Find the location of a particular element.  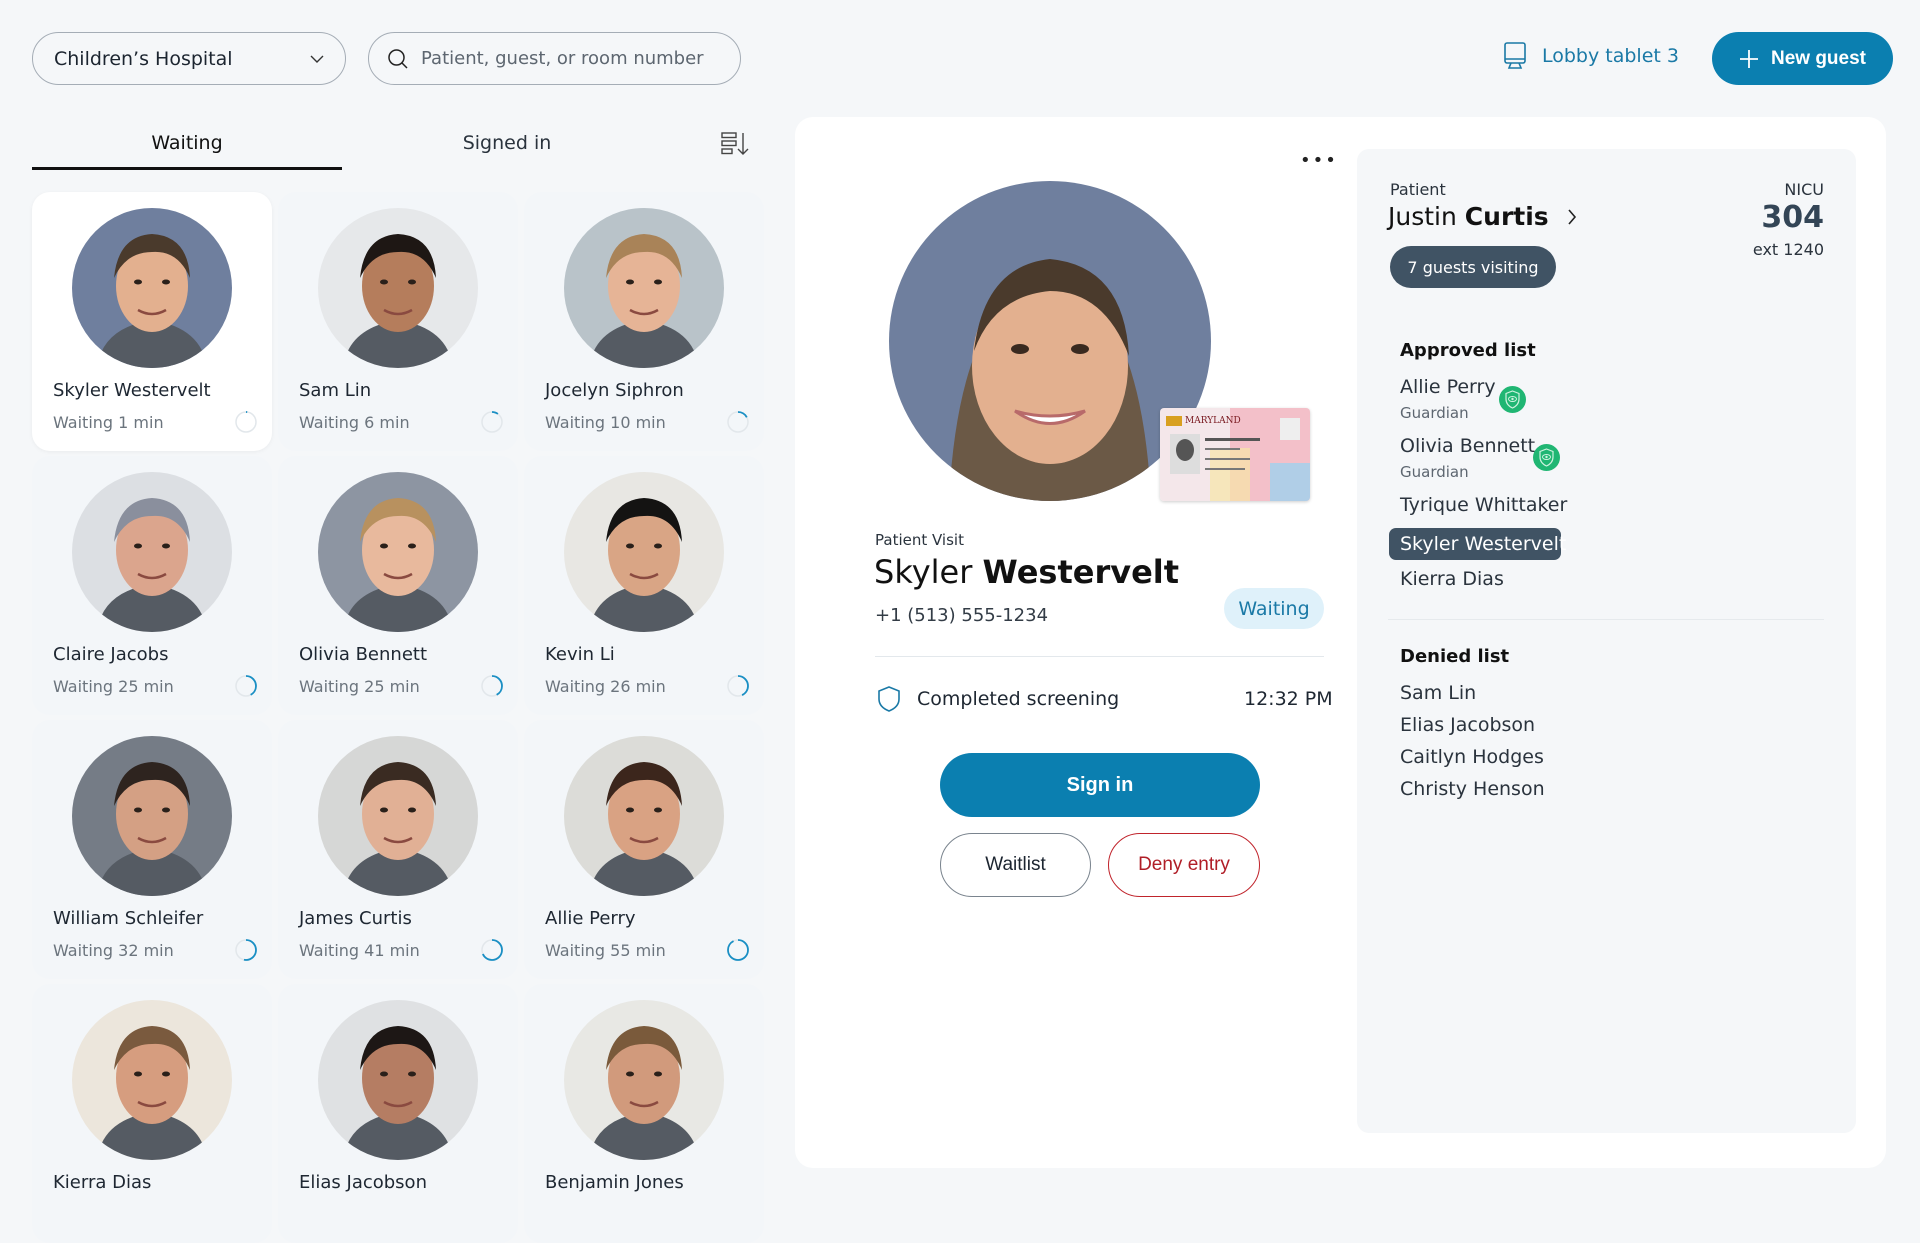

wait-time: Waiting 55 min is located at coordinates (605, 950).